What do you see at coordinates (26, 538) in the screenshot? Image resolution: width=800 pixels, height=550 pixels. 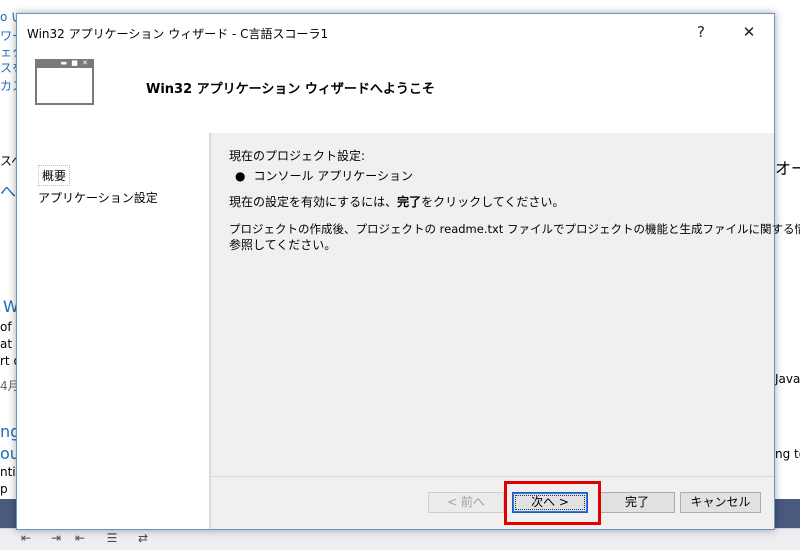 I see `decrease-indent-icon: ⇤` at bounding box center [26, 538].